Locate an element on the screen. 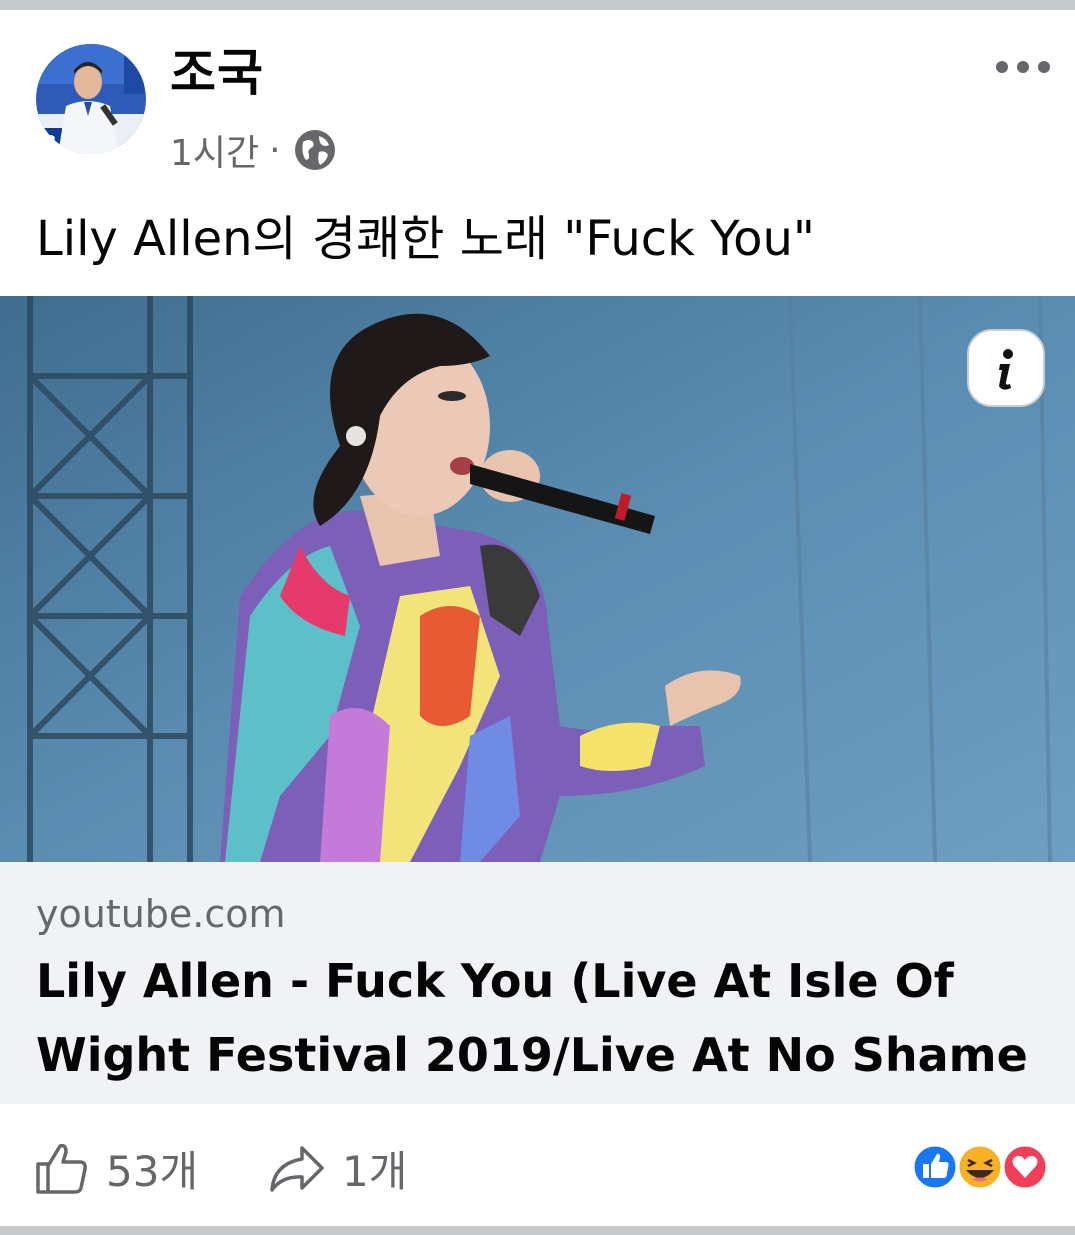 Image resolution: width=1075 pixels, height=1235 pixels. svg-text: 3 is located at coordinates (50, 142).